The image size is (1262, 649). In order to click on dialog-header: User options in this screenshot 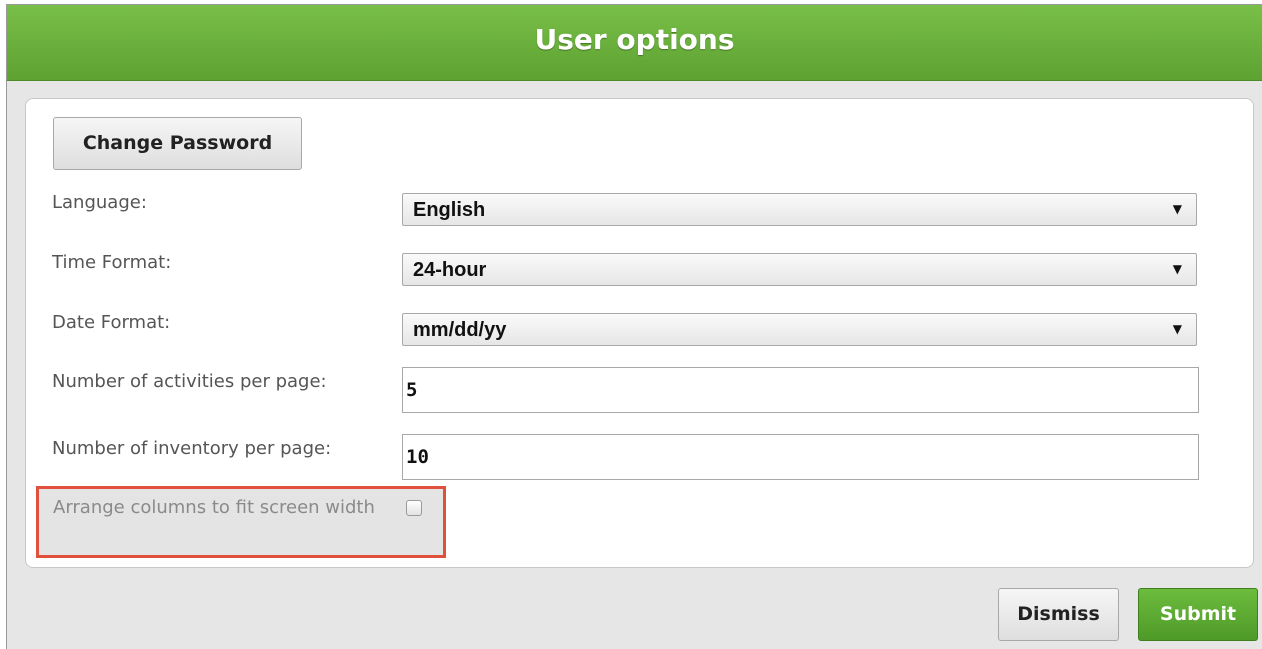, I will do `click(634, 43)`.